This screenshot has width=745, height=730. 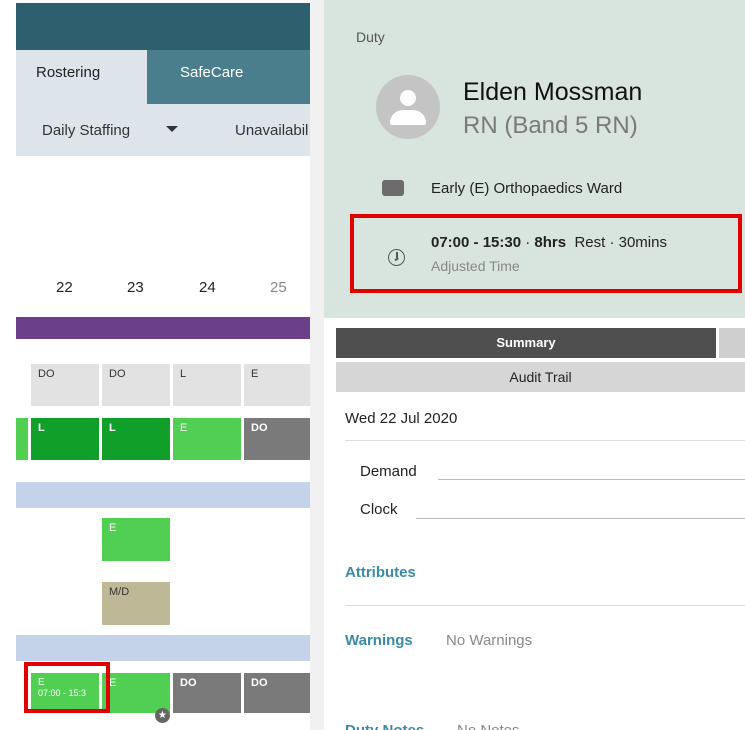 What do you see at coordinates (207, 287) in the screenshot?
I see `day-header: 24` at bounding box center [207, 287].